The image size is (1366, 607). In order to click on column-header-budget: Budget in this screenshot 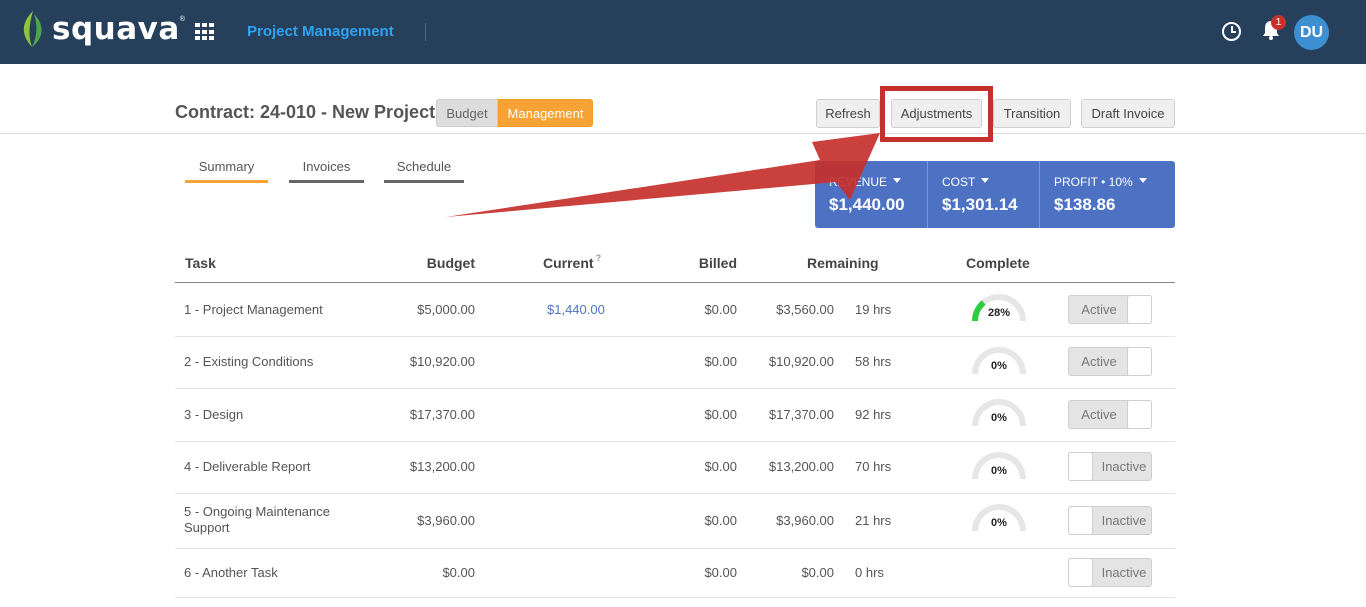, I will do `click(450, 263)`.